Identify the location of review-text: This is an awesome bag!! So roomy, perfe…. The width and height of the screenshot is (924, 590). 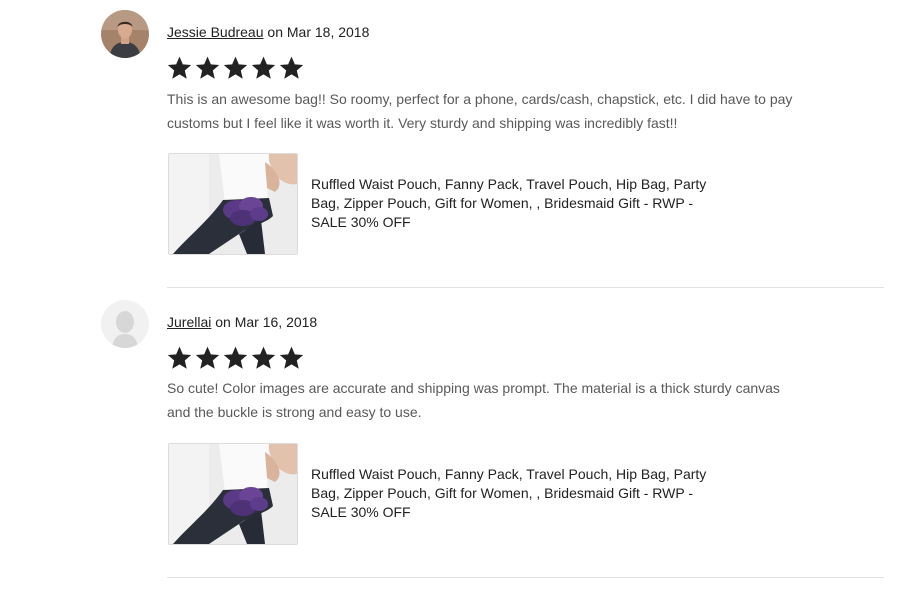
(480, 111).